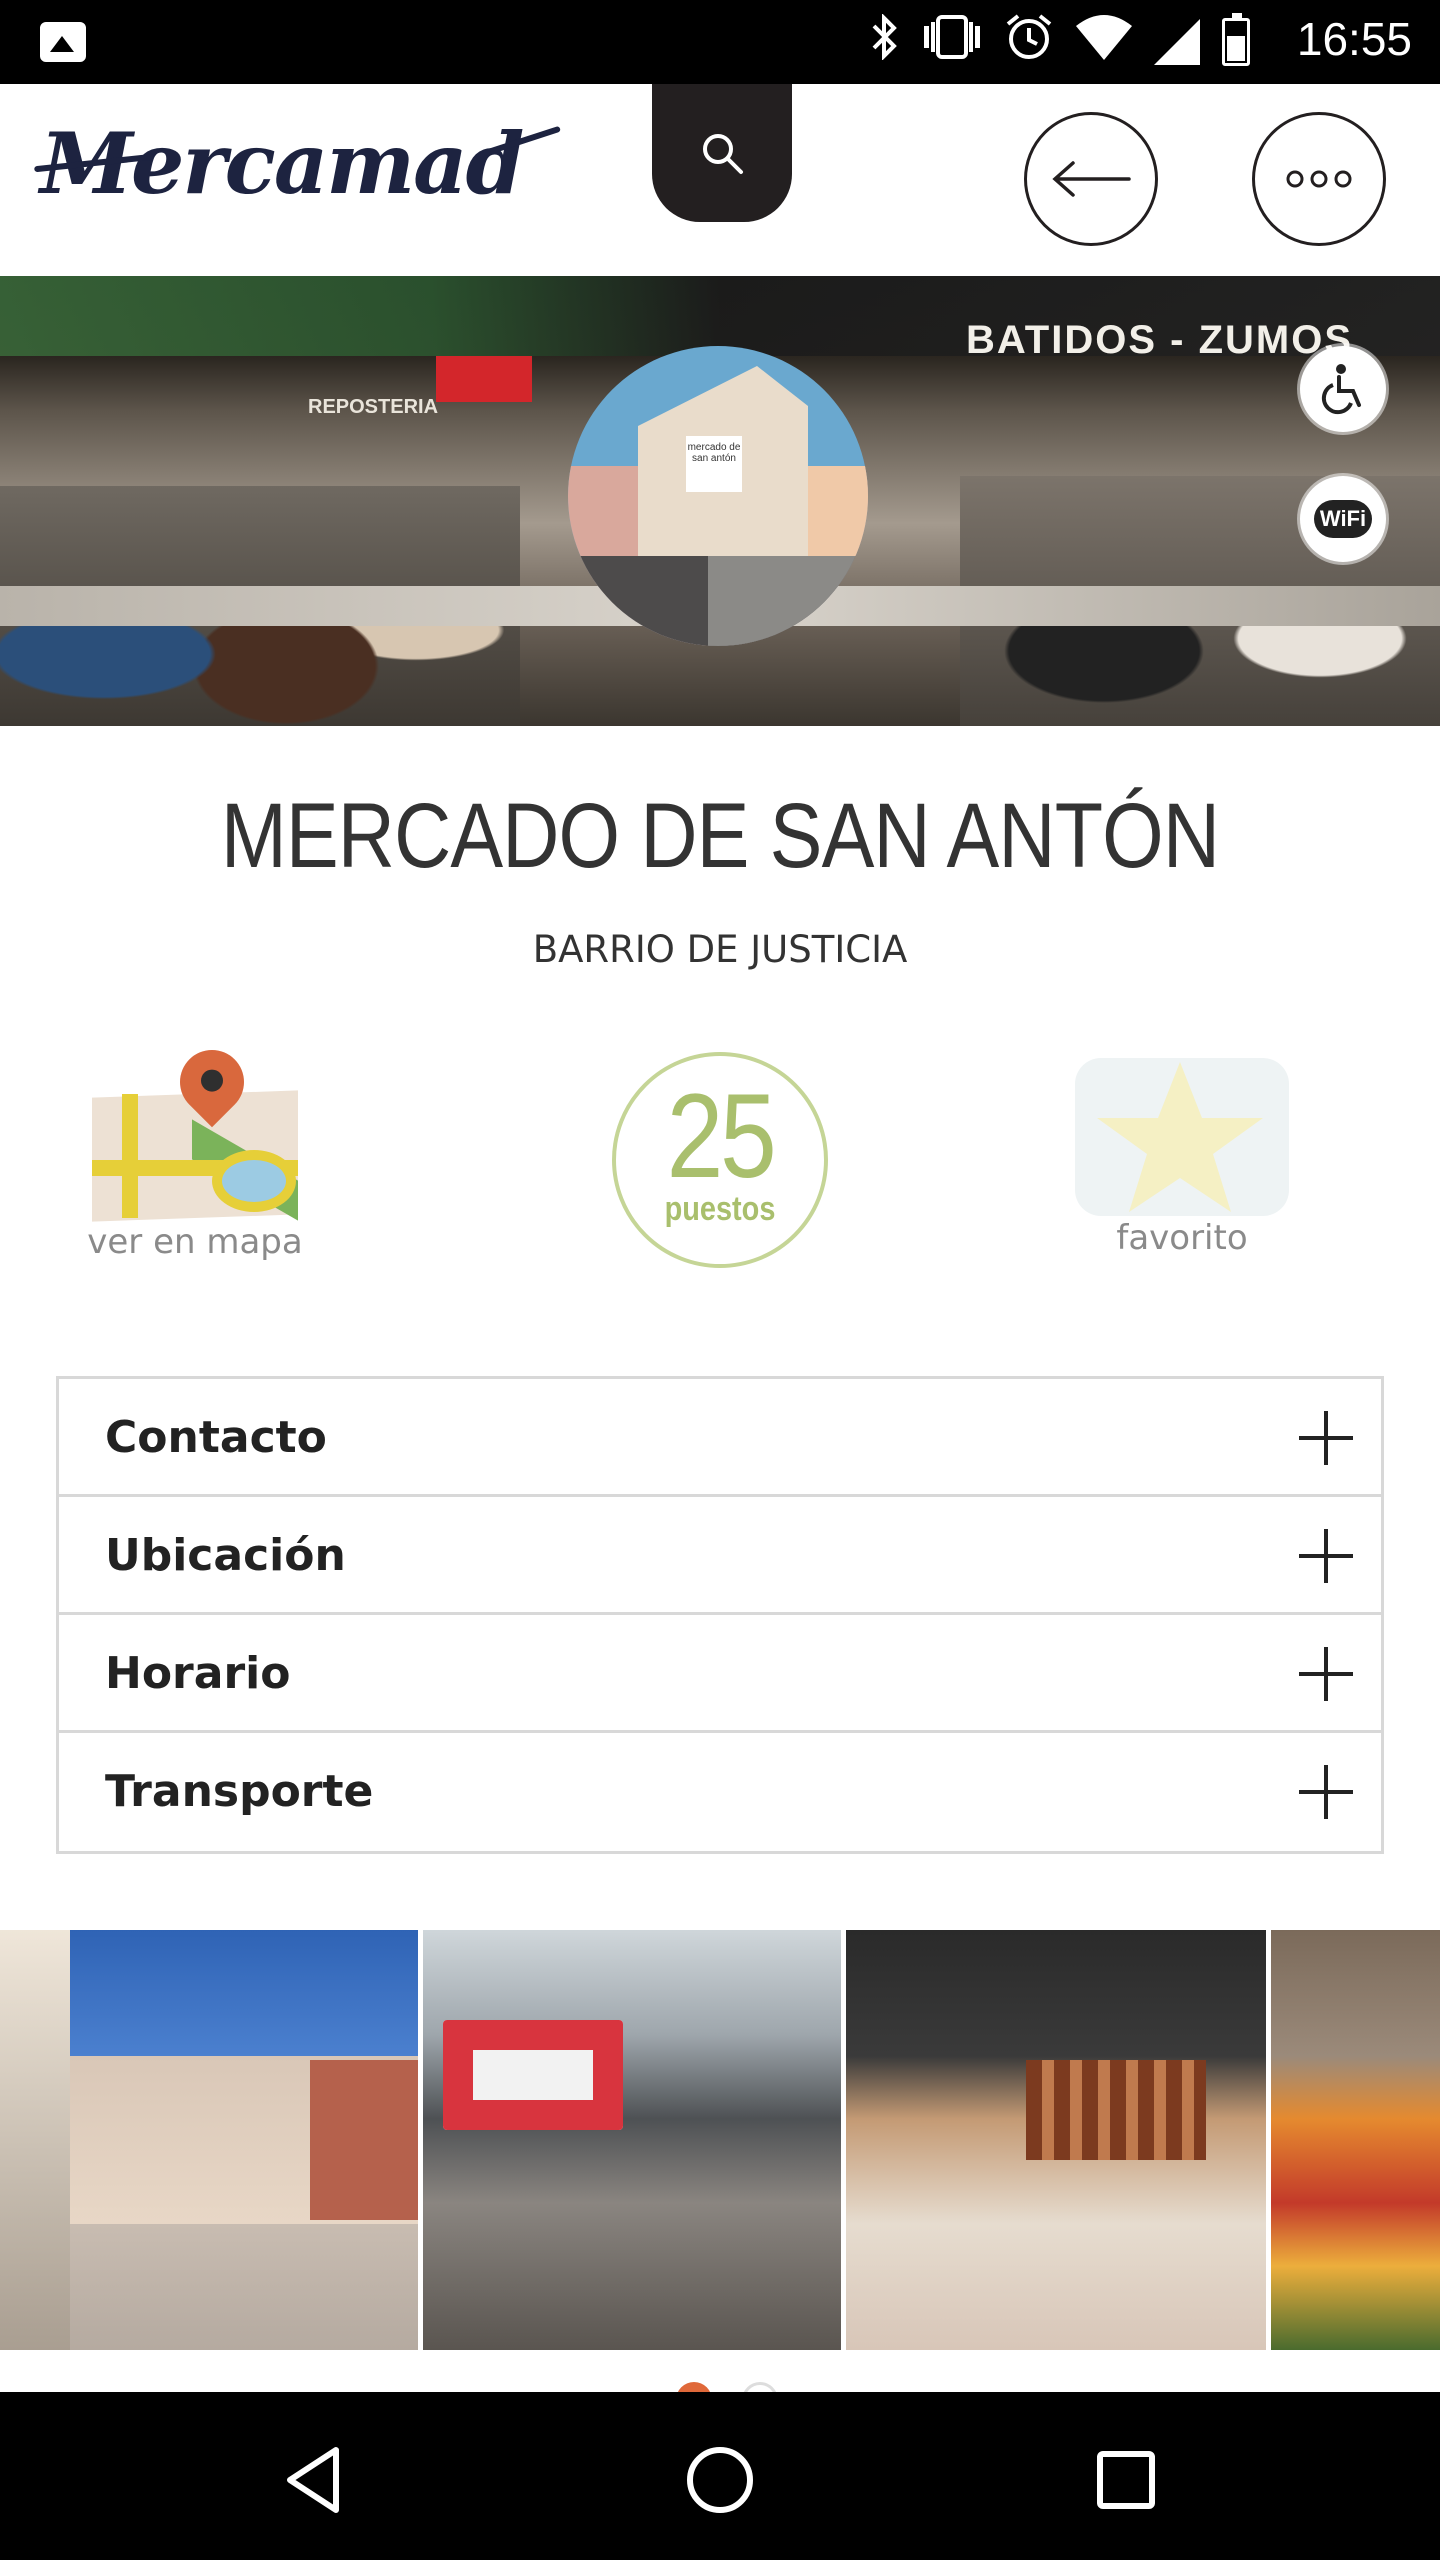 This screenshot has height=2560, width=1440. I want to click on accordion-contacto: Contacto, so click(720, 1438).